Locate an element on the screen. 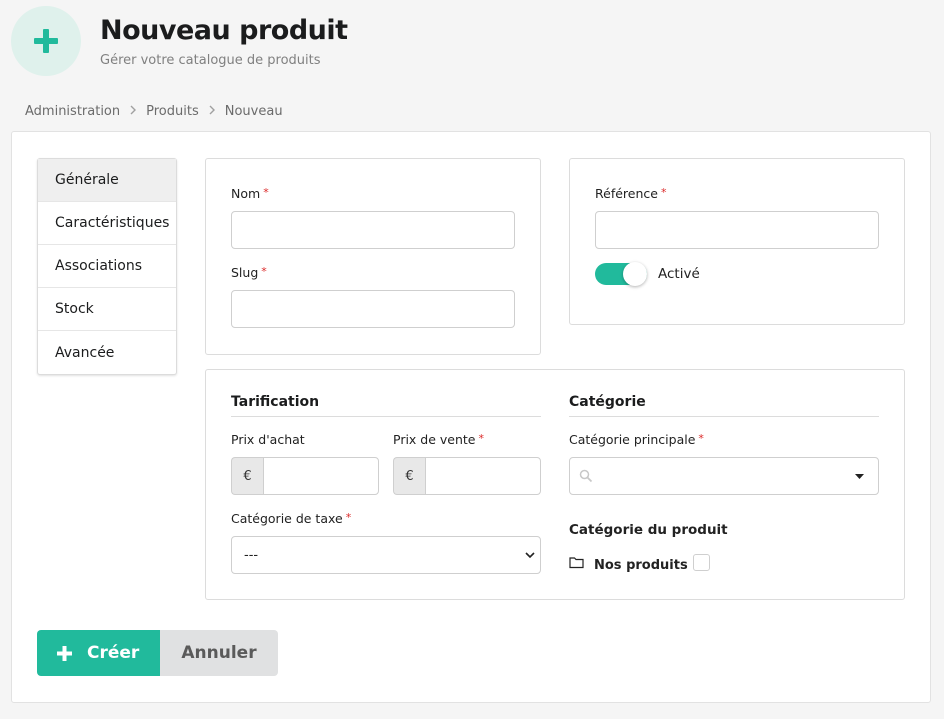 The width and height of the screenshot is (944, 719). main-category-label: Catégorie principale * is located at coordinates (636, 439).